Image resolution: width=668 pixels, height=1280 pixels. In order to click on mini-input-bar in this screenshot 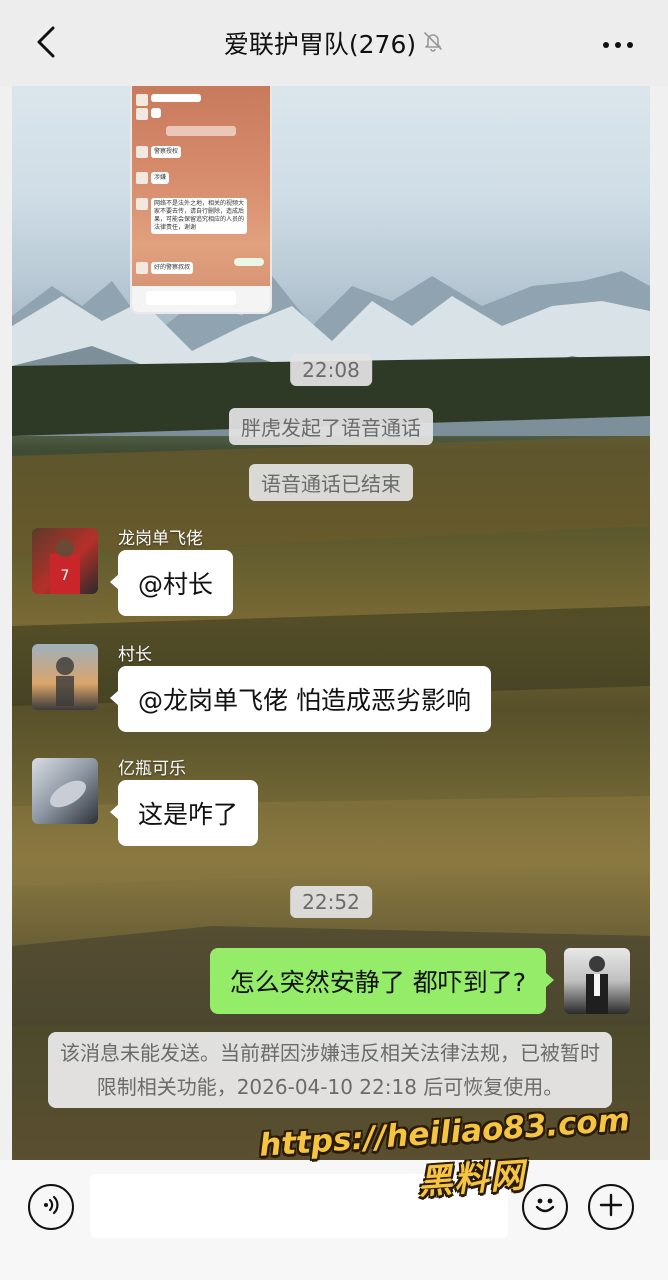, I will do `click(201, 299)`.